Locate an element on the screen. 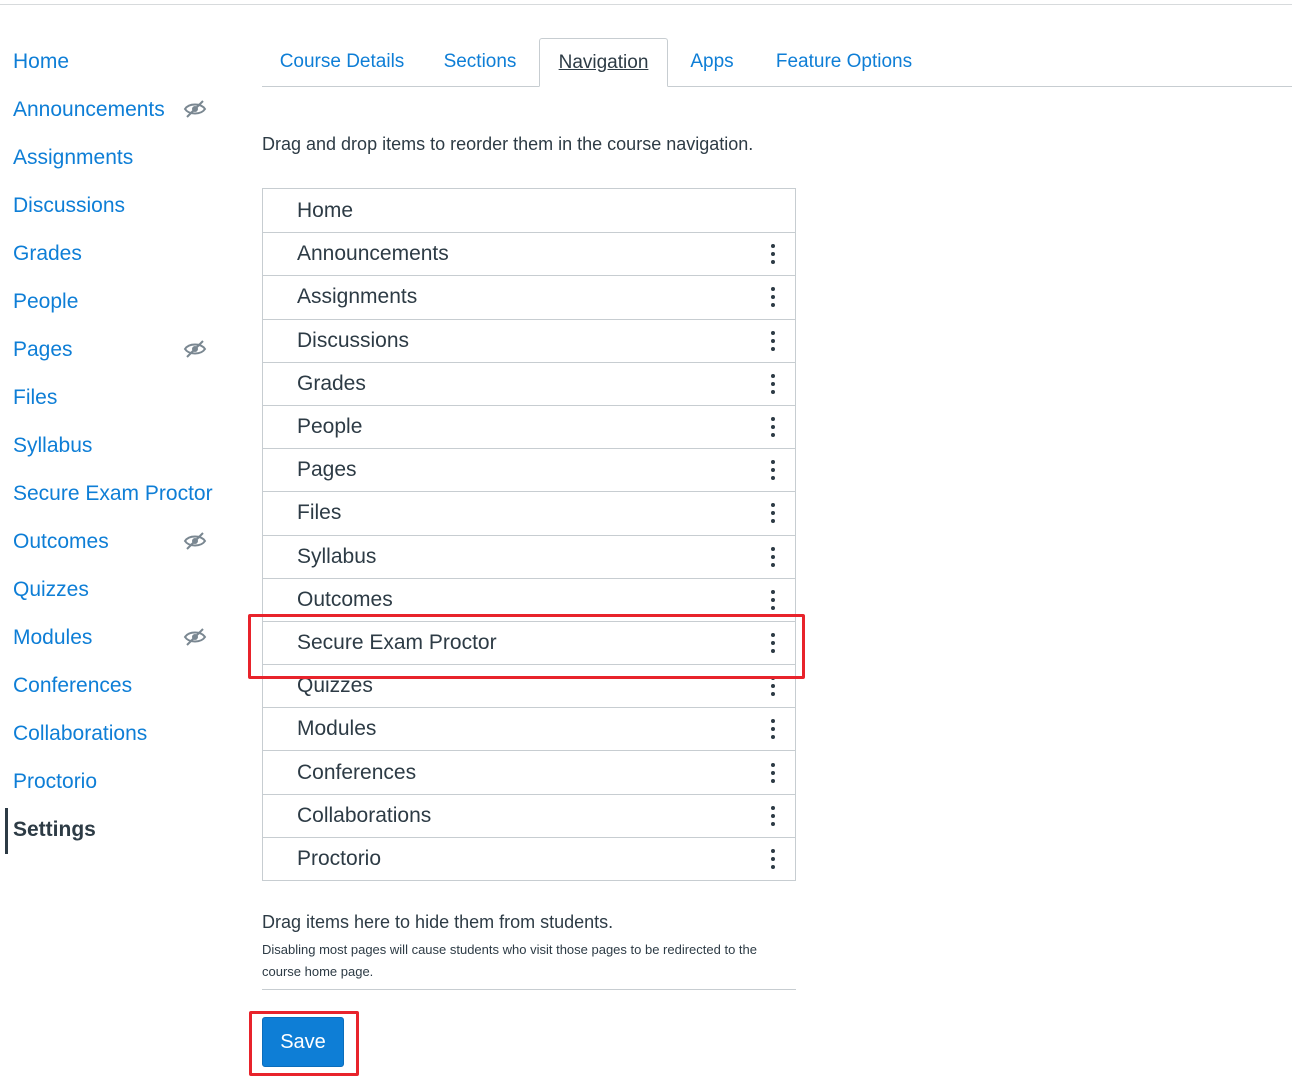 This screenshot has width=1296, height=1076. nav-list-label: Discussions is located at coordinates (353, 340).